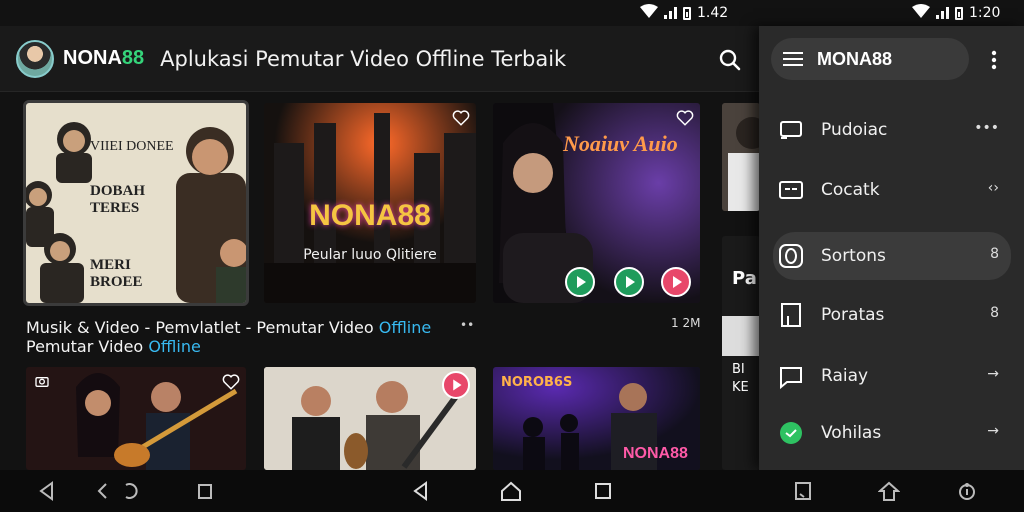 The width and height of the screenshot is (1024, 512). Describe the element at coordinates (892, 130) in the screenshot. I see `drawer-item-pudoiac: Pudoiac •••` at that location.